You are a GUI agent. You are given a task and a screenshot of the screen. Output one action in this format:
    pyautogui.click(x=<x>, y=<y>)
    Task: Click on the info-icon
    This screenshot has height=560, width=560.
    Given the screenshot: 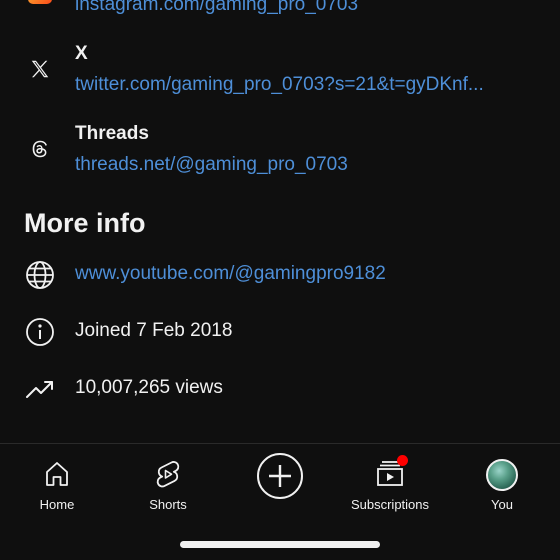 What is the action you would take?
    pyautogui.click(x=40, y=332)
    